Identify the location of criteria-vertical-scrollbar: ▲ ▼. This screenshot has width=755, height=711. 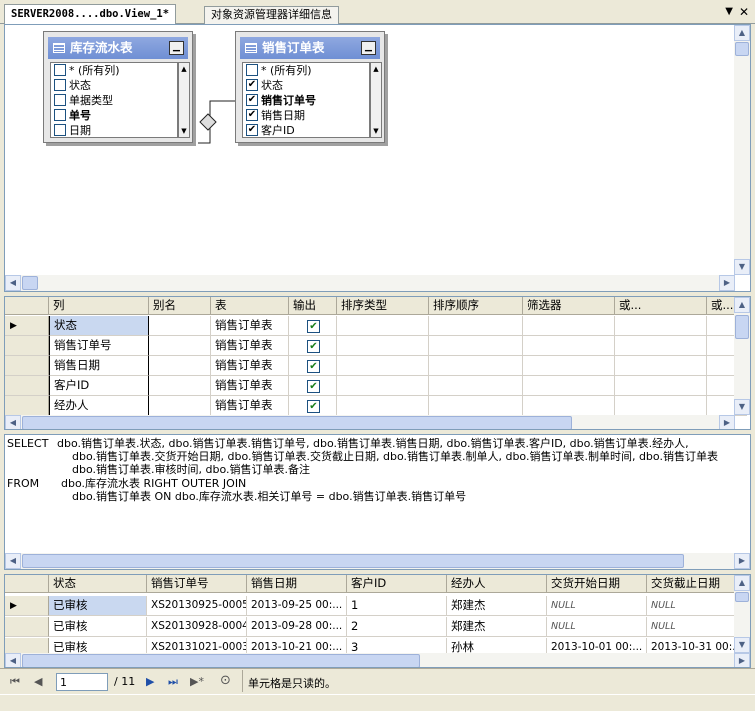
(742, 356).